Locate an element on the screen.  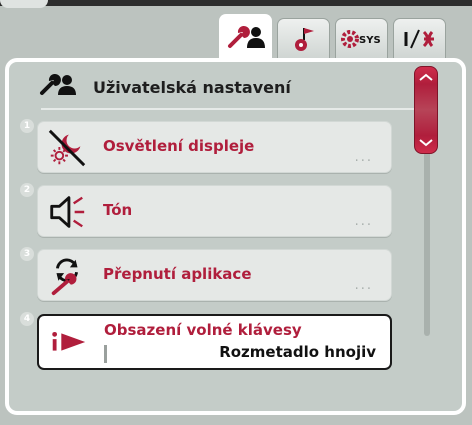
gear-sys-icon: SYS is located at coordinates (362, 39).